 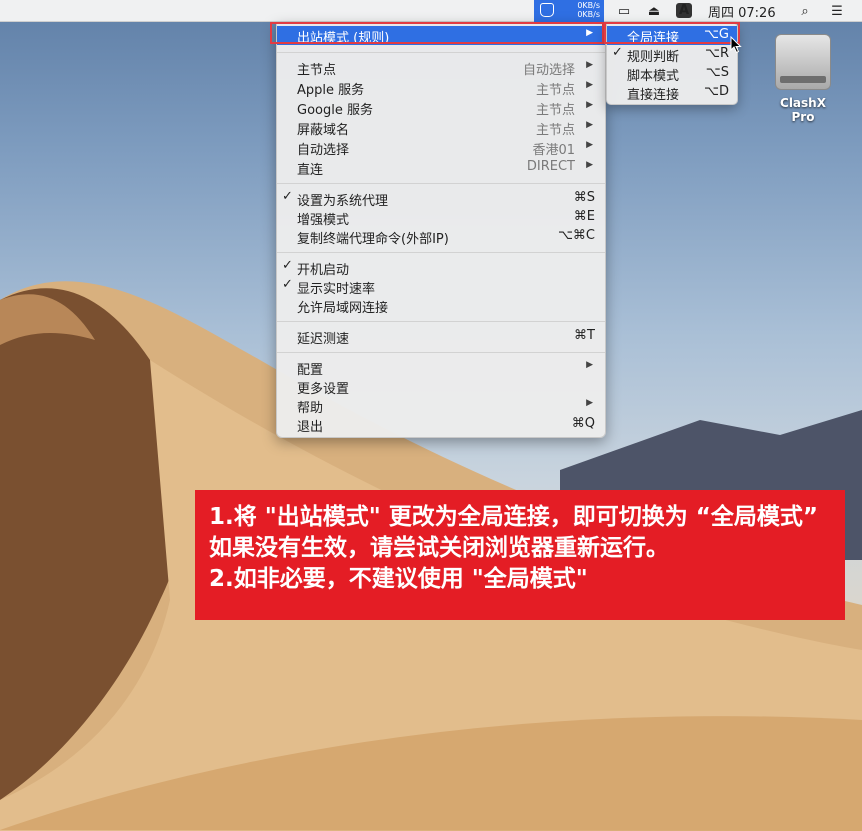 I want to click on menu-item-proxy-group: Apple 服务 主节点 ▶, so click(x=441, y=88).